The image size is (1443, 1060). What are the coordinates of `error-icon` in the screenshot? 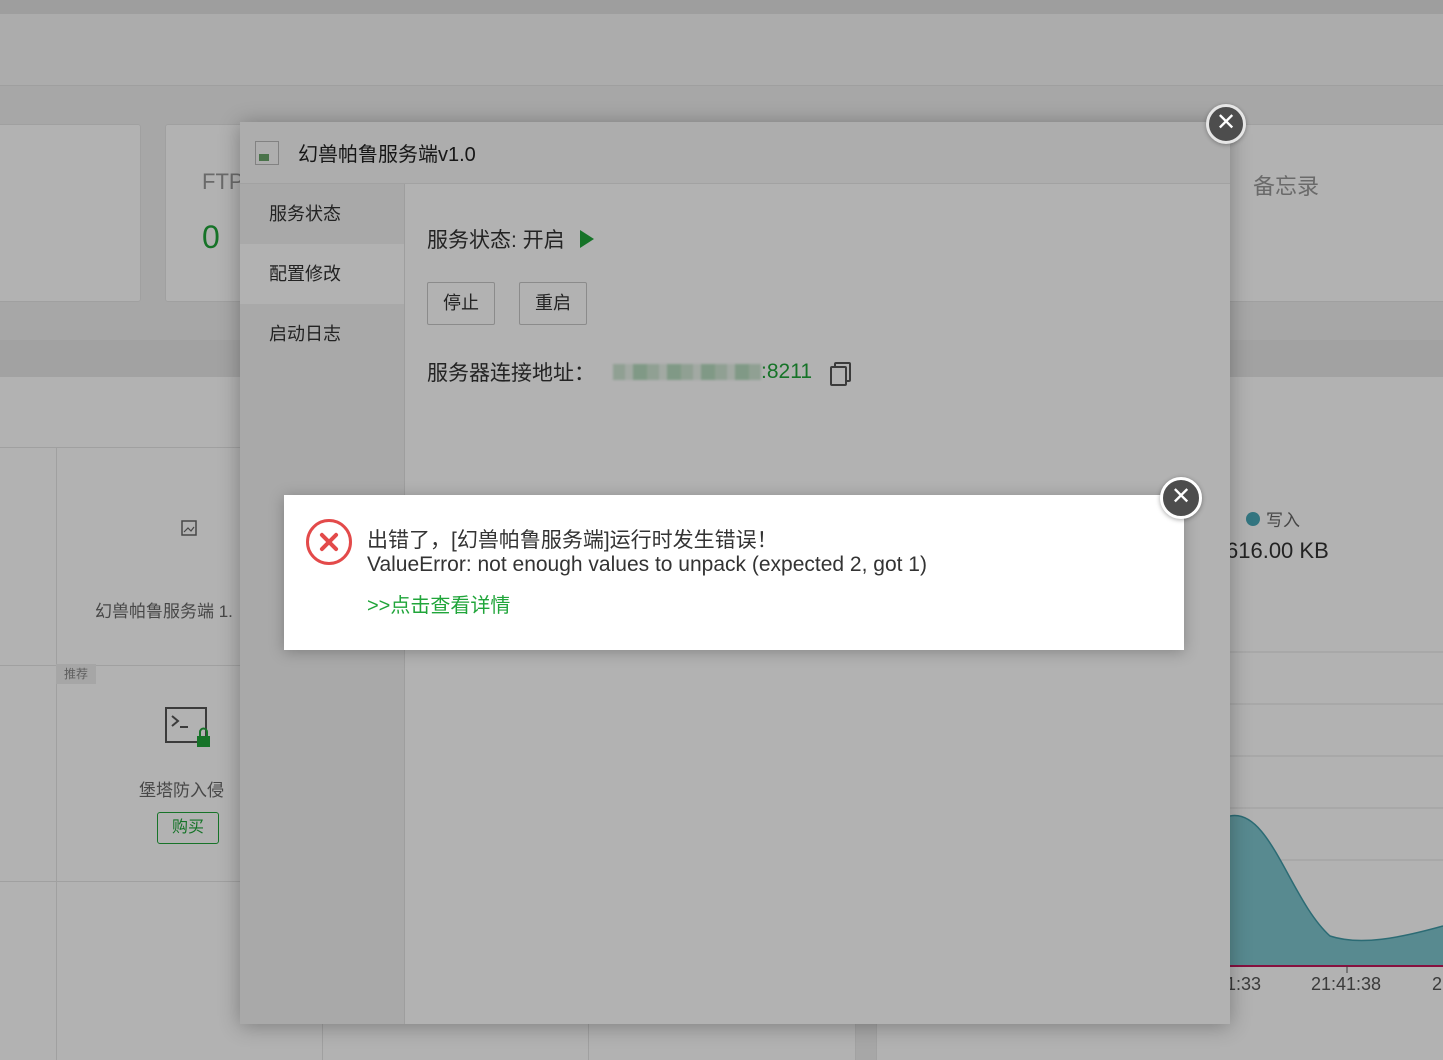 It's located at (329, 542).